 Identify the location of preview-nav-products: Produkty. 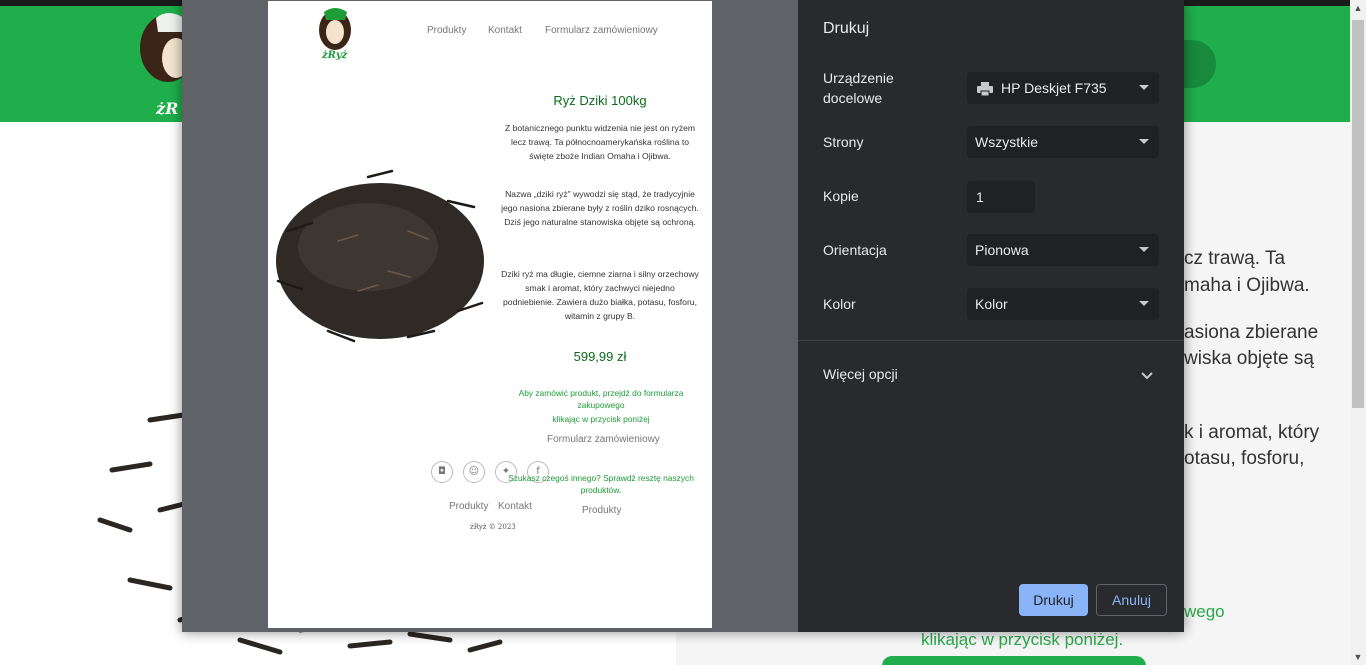
(447, 30).